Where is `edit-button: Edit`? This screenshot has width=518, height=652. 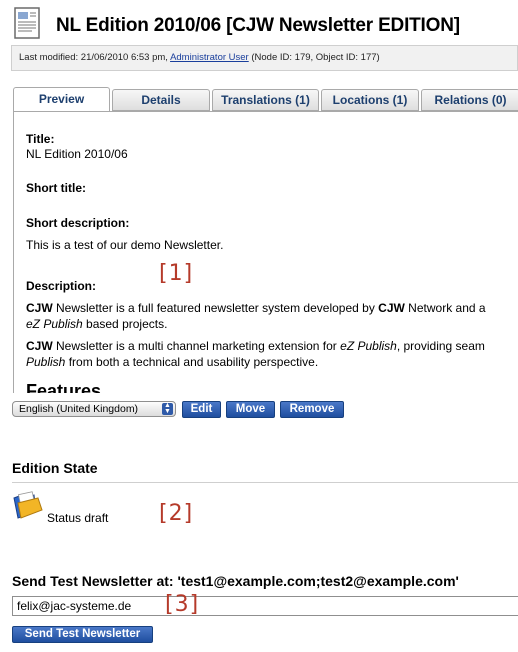 edit-button: Edit is located at coordinates (201, 409).